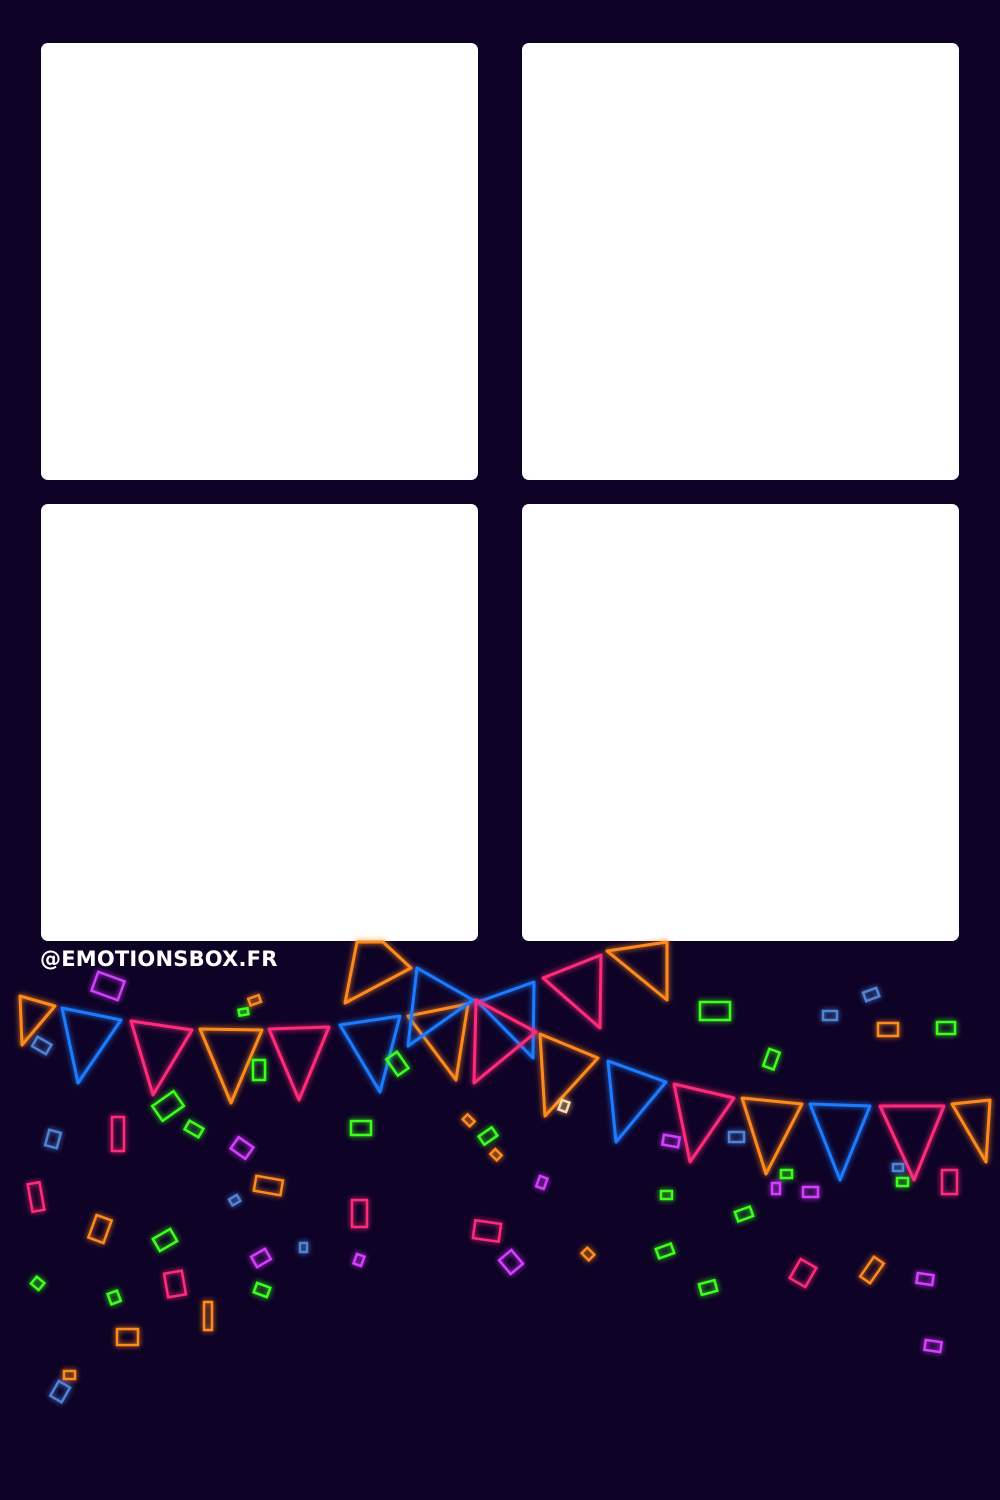 The image size is (1000, 1500). Describe the element at coordinates (159, 959) in the screenshot. I see `brand-handle: @EMOTIONSBOX.FR` at that location.